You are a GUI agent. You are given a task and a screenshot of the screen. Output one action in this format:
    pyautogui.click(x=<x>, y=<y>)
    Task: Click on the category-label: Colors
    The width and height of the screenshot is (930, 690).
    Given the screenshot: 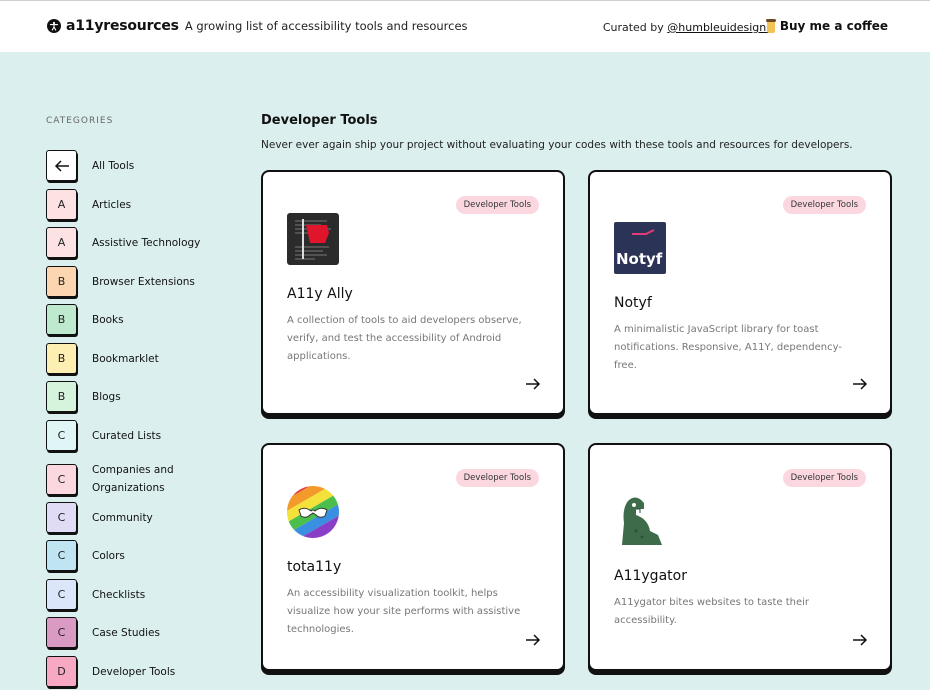 What is the action you would take?
    pyautogui.click(x=108, y=556)
    